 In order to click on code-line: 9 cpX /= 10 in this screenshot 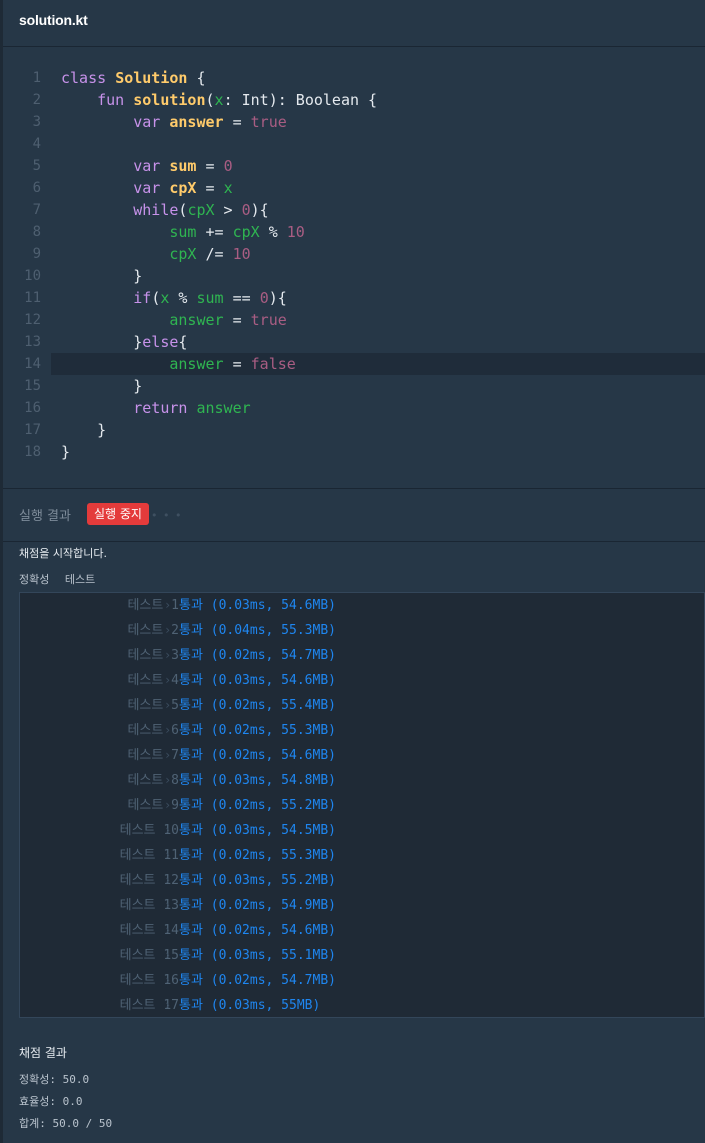, I will do `click(354, 254)`.